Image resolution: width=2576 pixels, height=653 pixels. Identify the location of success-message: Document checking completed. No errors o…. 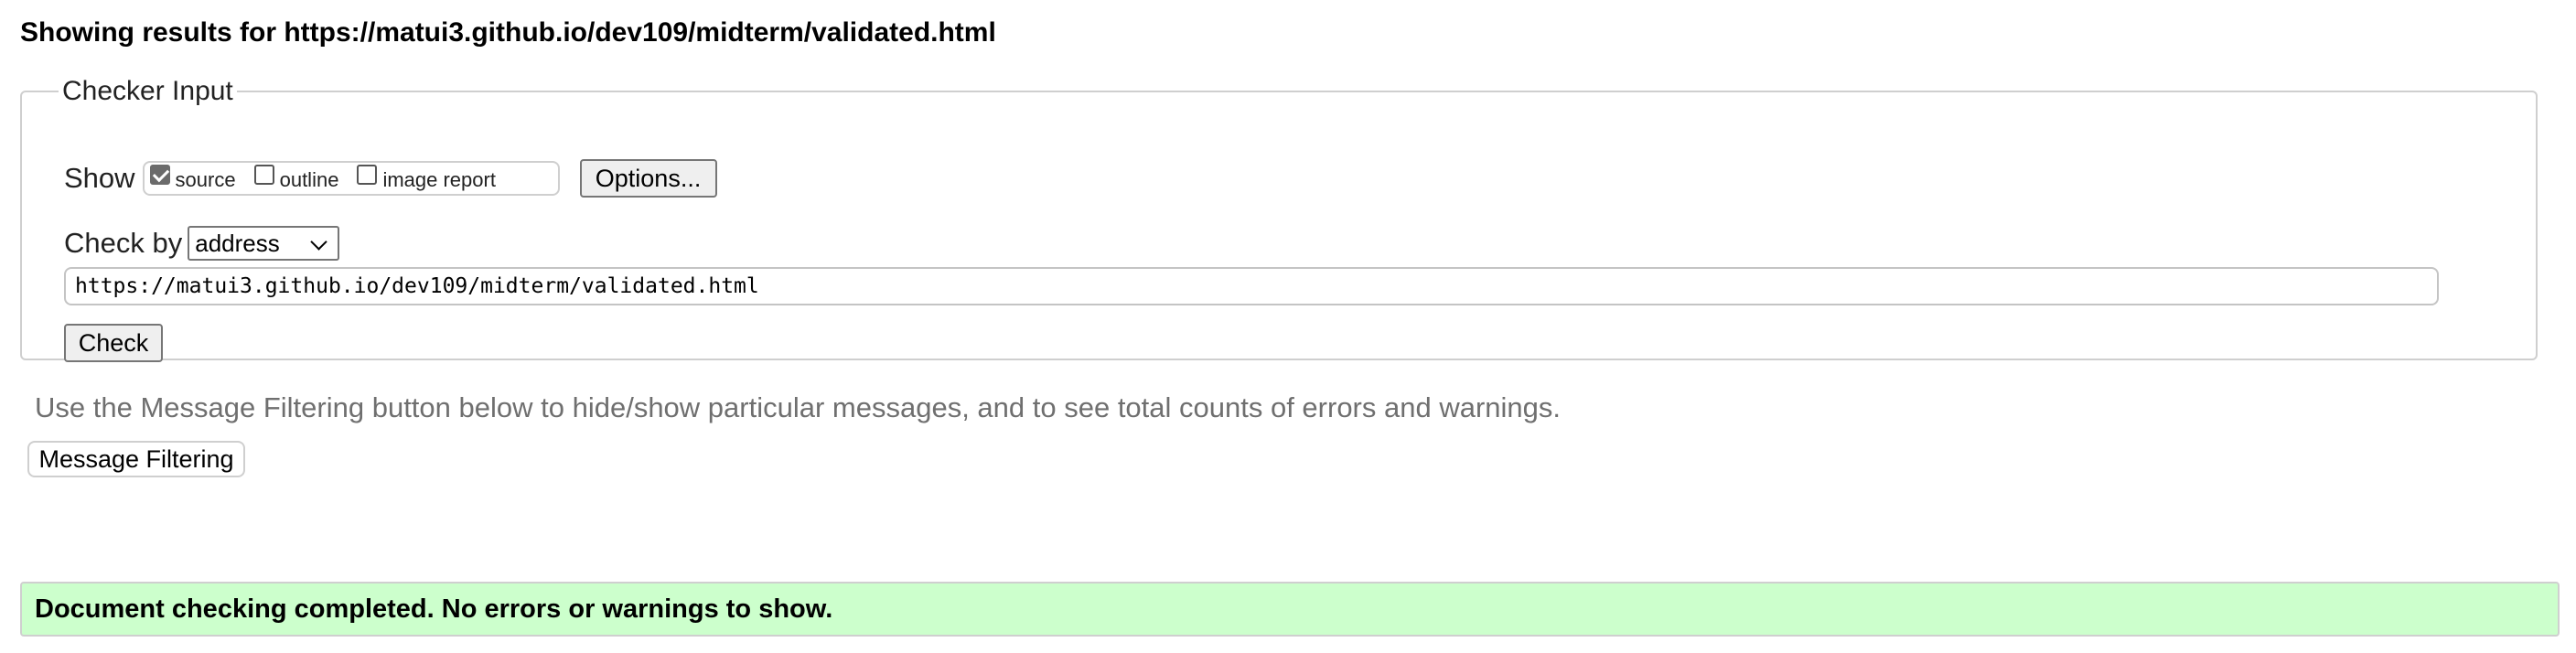
(434, 609).